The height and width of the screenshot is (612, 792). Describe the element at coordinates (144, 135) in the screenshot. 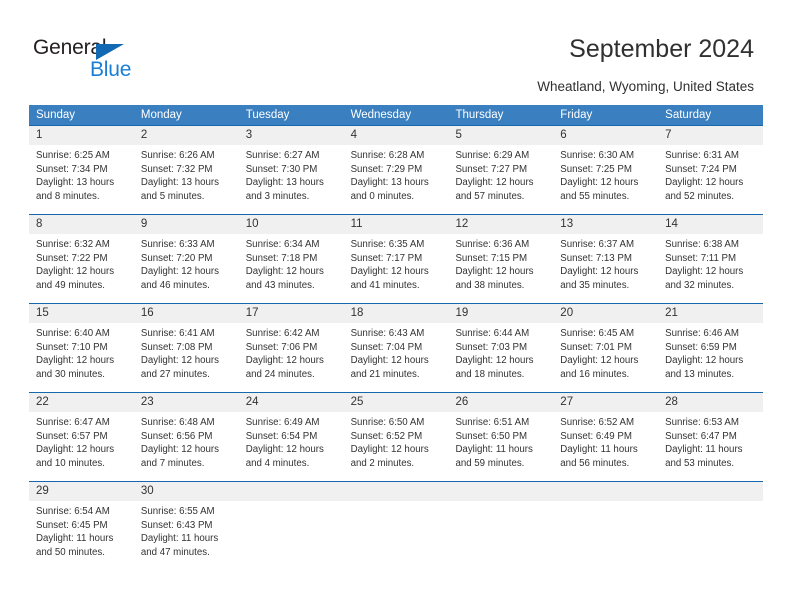

I see `day-number: 2` at that location.